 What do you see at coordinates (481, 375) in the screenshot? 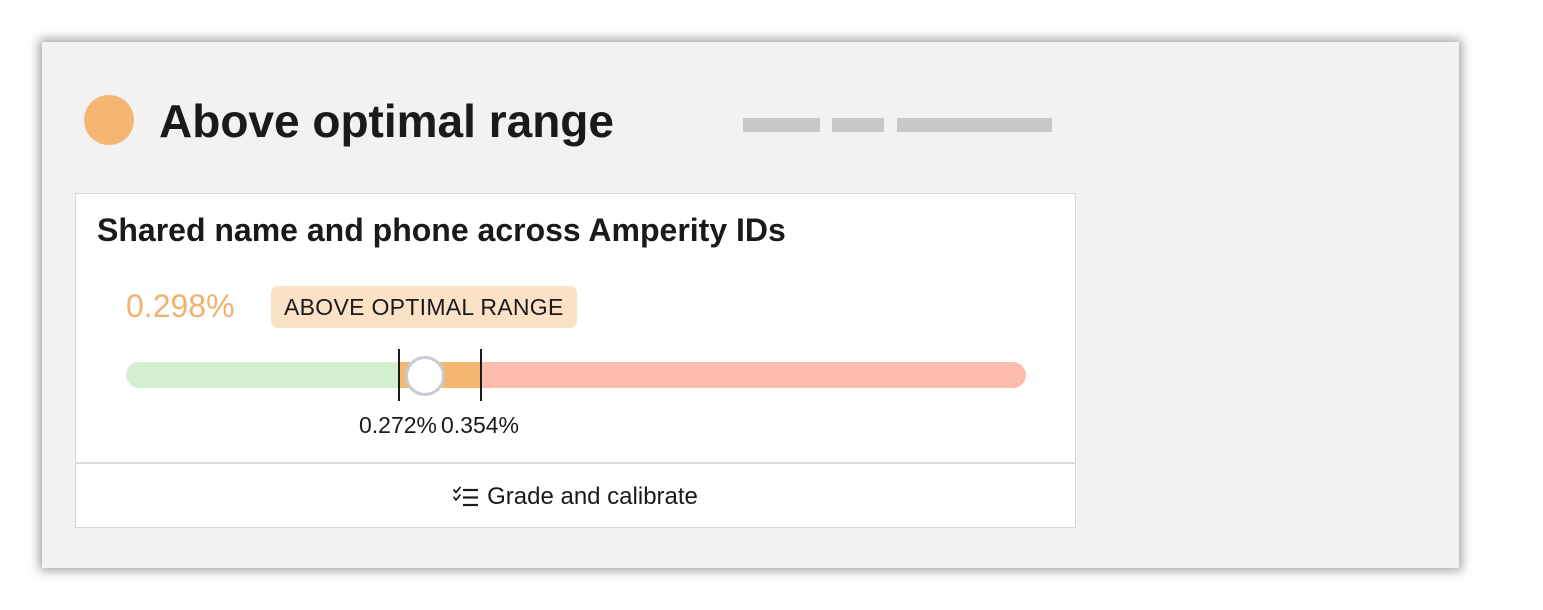
I see `threshold-tick-high` at bounding box center [481, 375].